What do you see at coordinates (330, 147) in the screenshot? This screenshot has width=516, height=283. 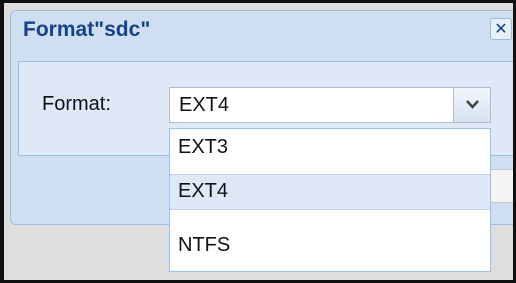 I see `option-ext3: EXT3` at bounding box center [330, 147].